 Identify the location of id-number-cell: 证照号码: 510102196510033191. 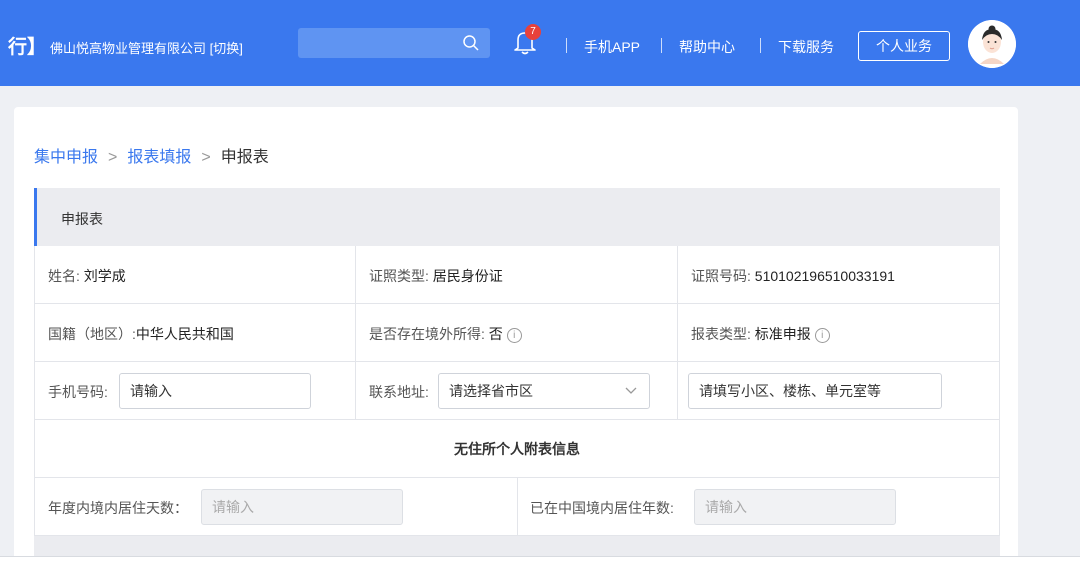
(839, 275).